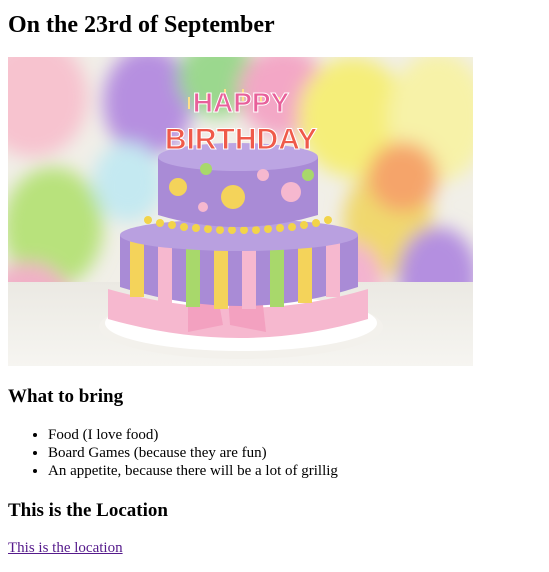  I want to click on location-heading: This is the Location, so click(88, 510).